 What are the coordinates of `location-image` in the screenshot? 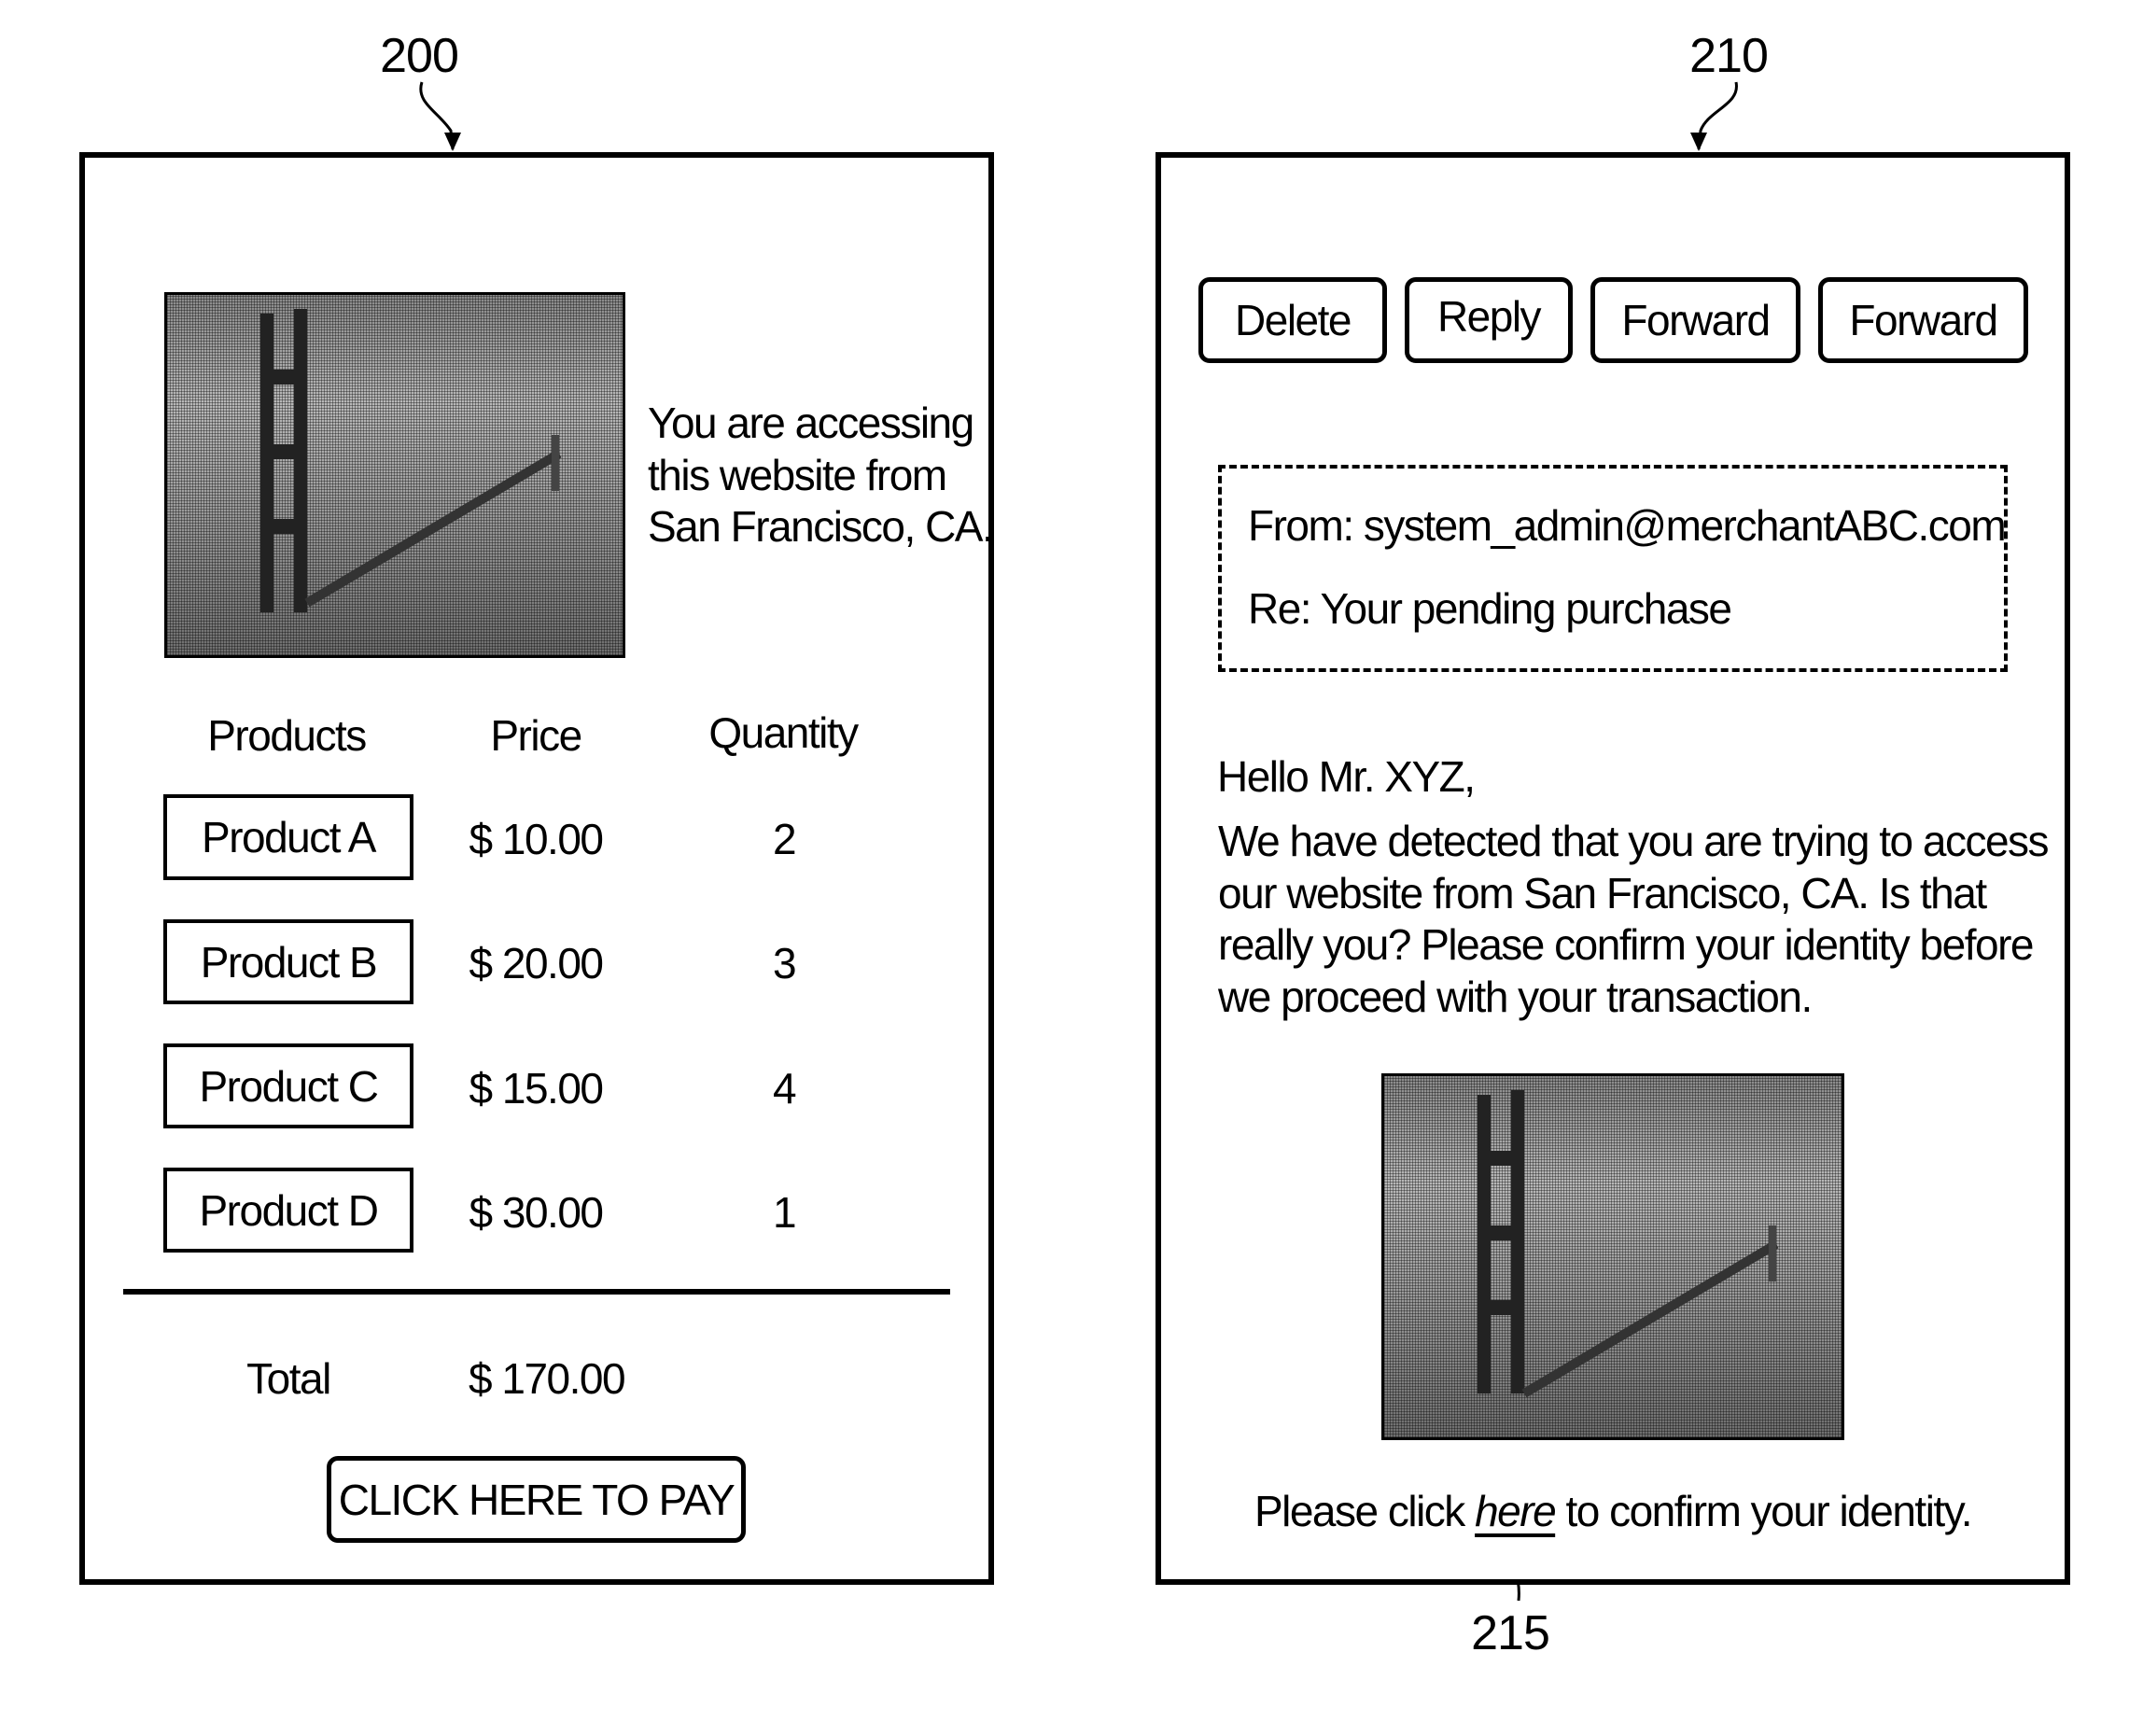 It's located at (394, 475).